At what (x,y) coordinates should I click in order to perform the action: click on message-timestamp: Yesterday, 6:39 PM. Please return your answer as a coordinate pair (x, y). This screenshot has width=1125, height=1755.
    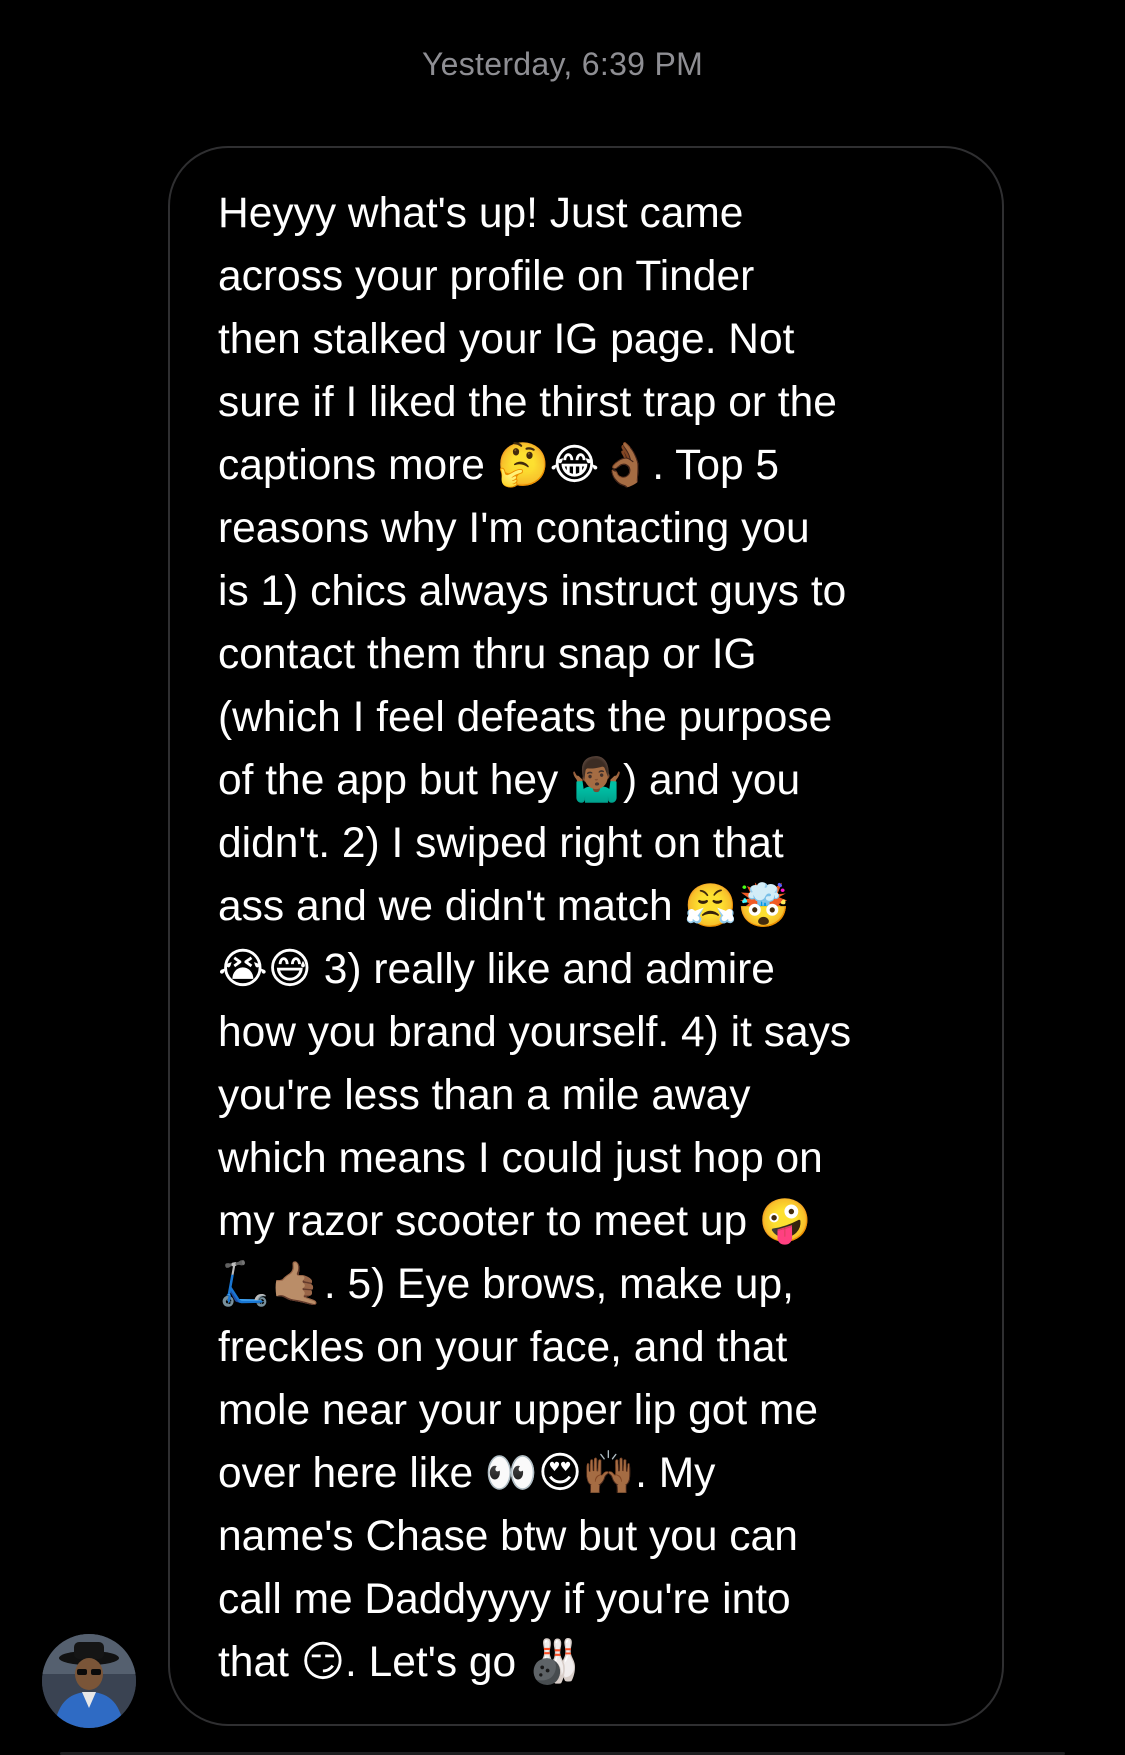
    Looking at the image, I should click on (562, 64).